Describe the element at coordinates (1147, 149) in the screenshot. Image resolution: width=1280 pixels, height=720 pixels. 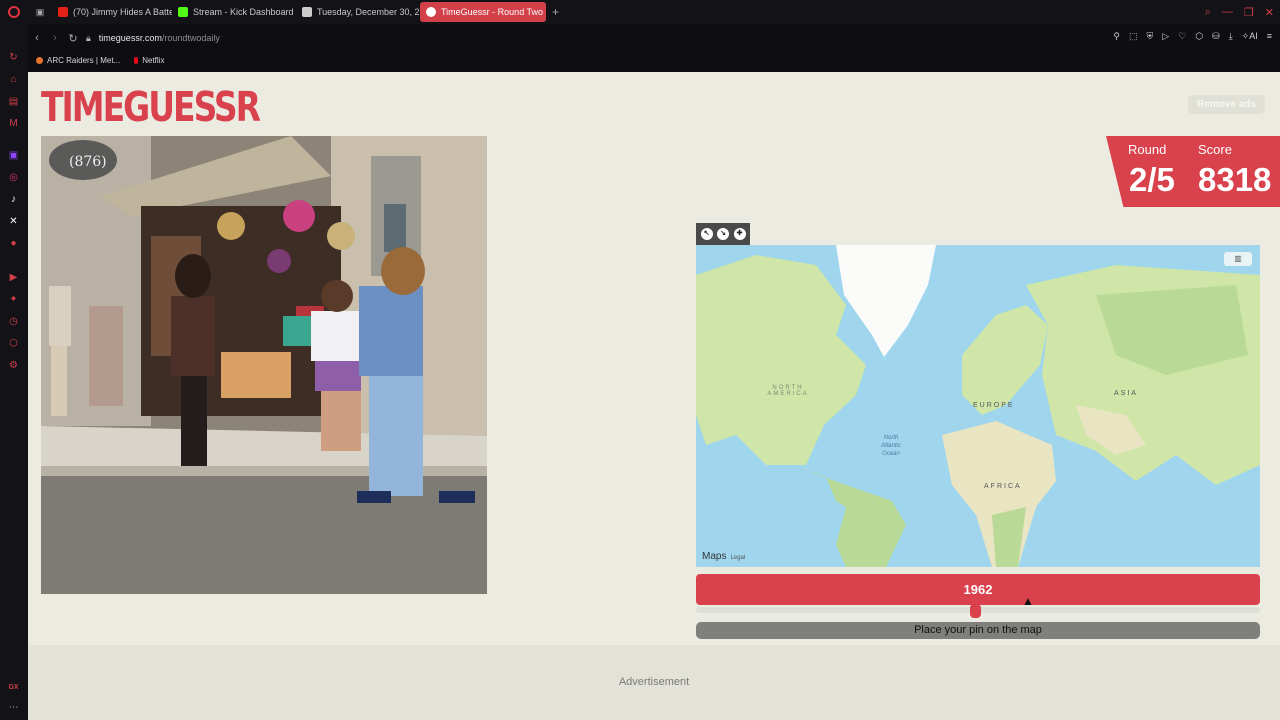
I see `round-label: Round` at that location.